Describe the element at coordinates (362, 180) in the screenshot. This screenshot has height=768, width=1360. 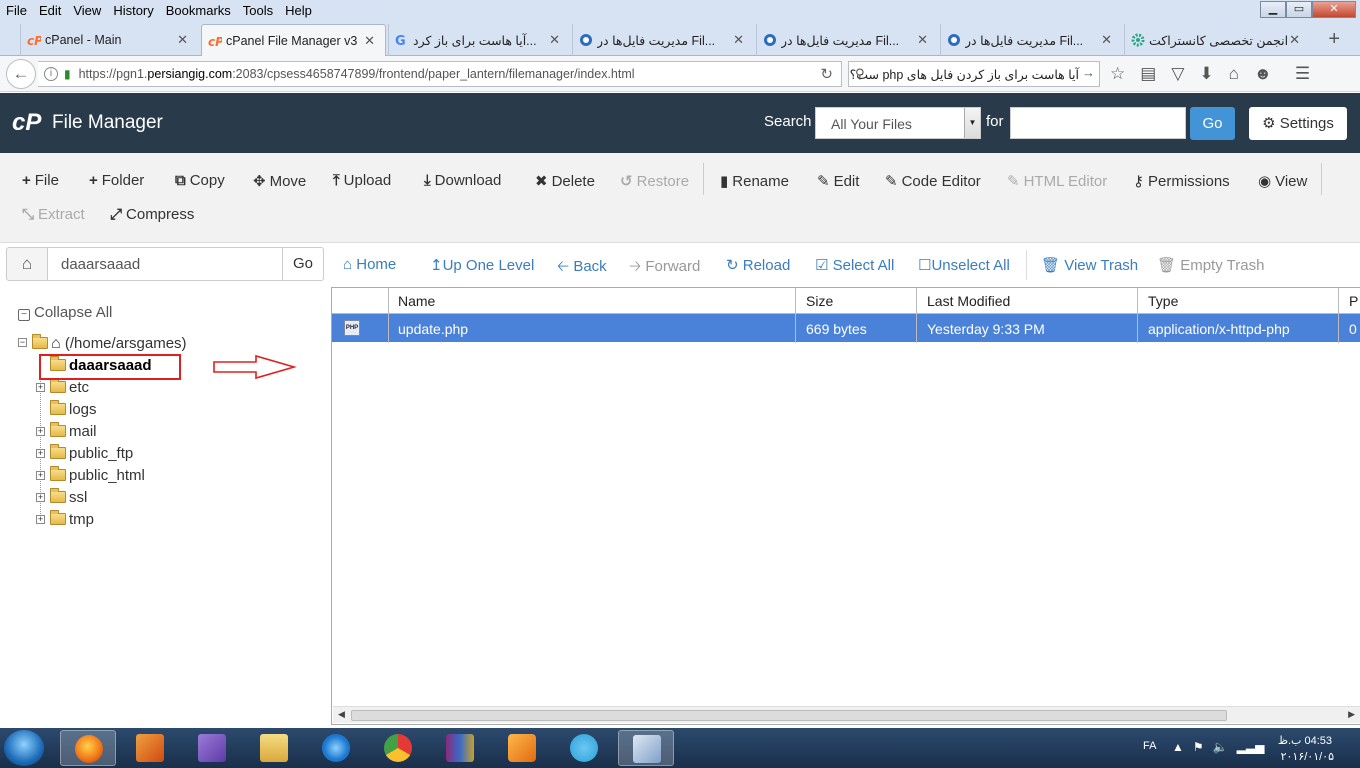
I see `upload-button: ⤒ Upload` at that location.